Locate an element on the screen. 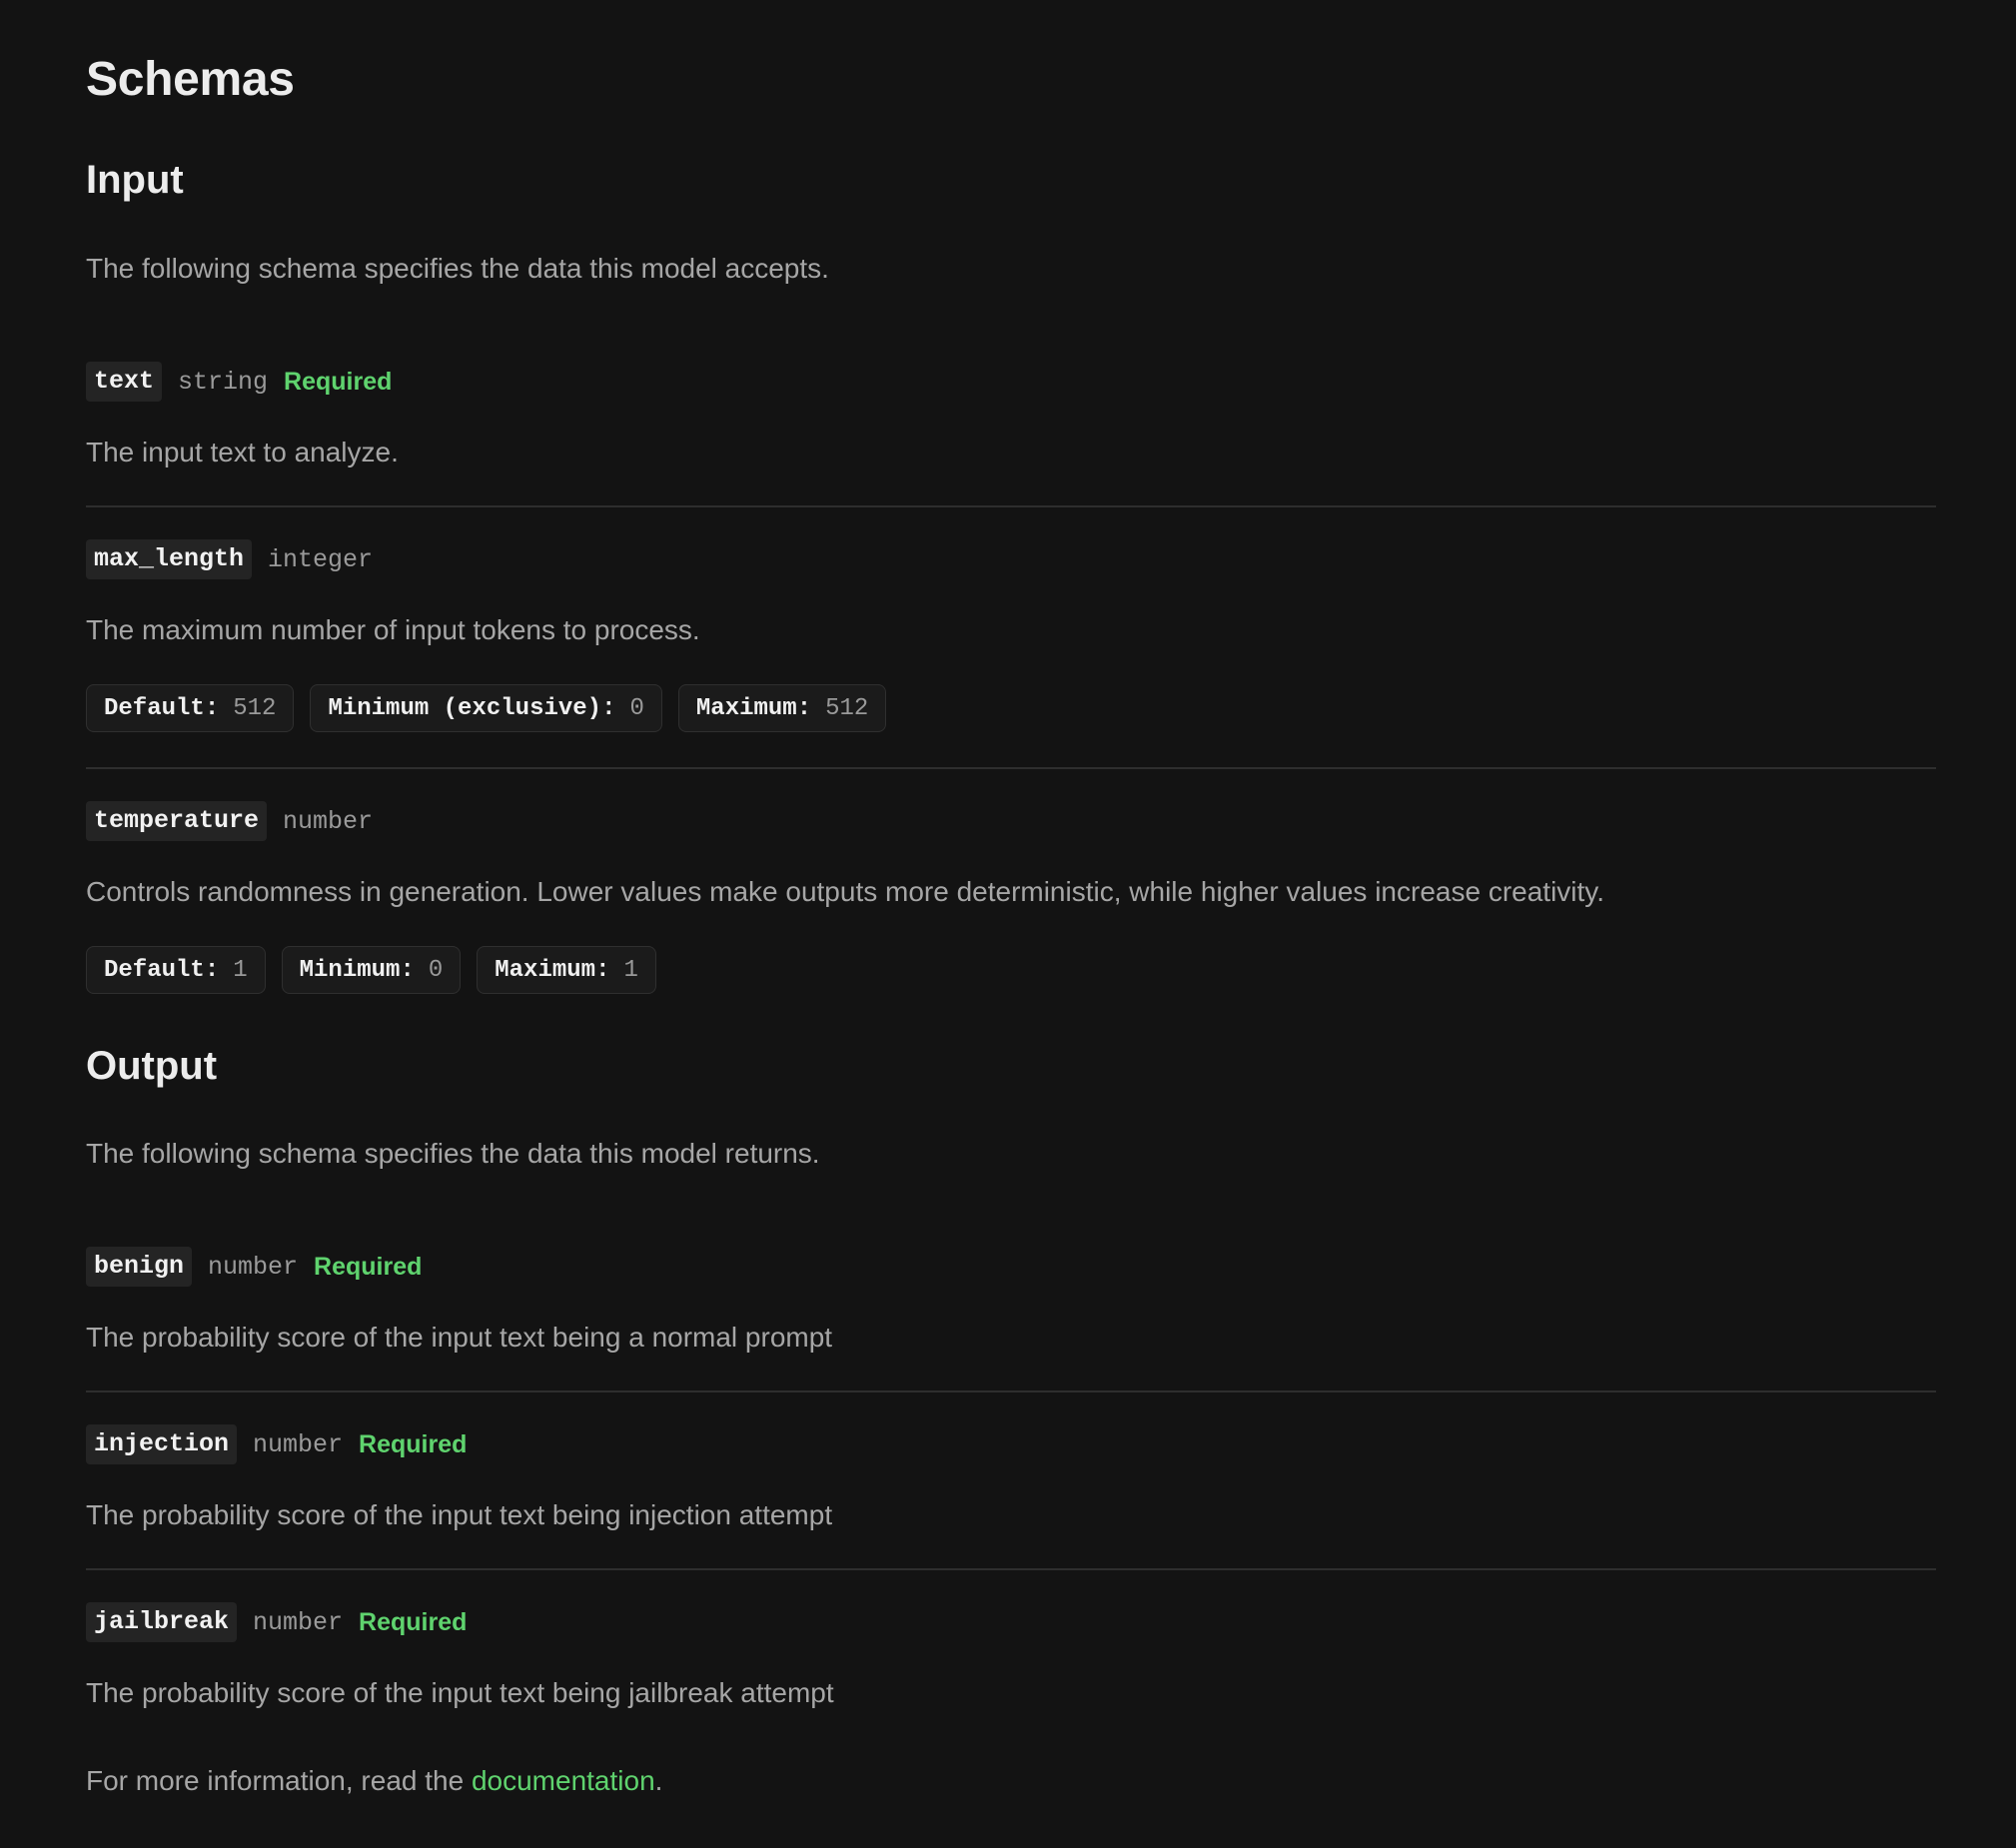  constraint-chip-default: Default: 512 is located at coordinates (190, 708).